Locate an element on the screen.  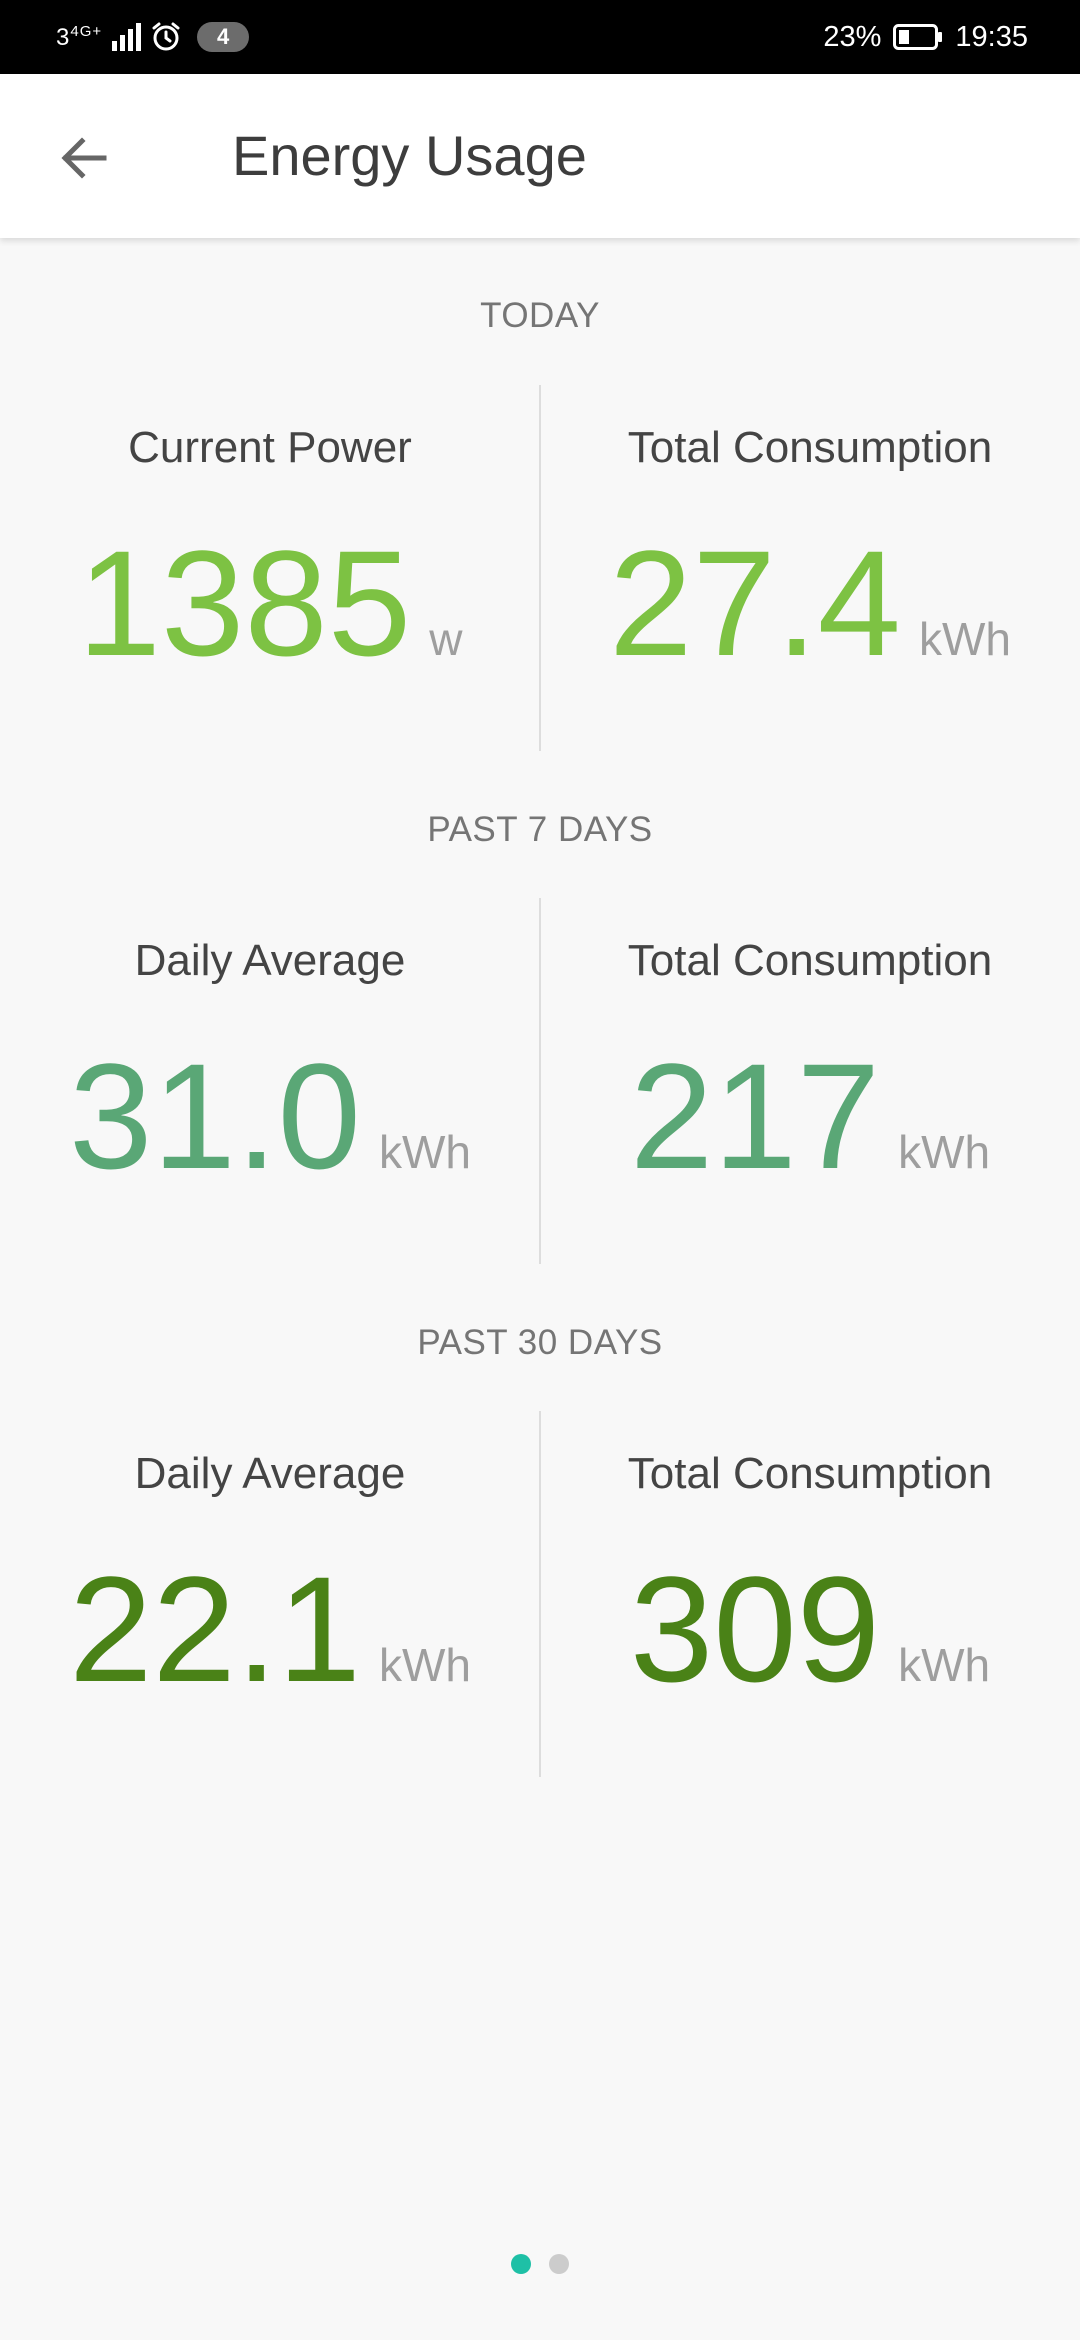
app-bar: Energy Usage is located at coordinates (540, 156).